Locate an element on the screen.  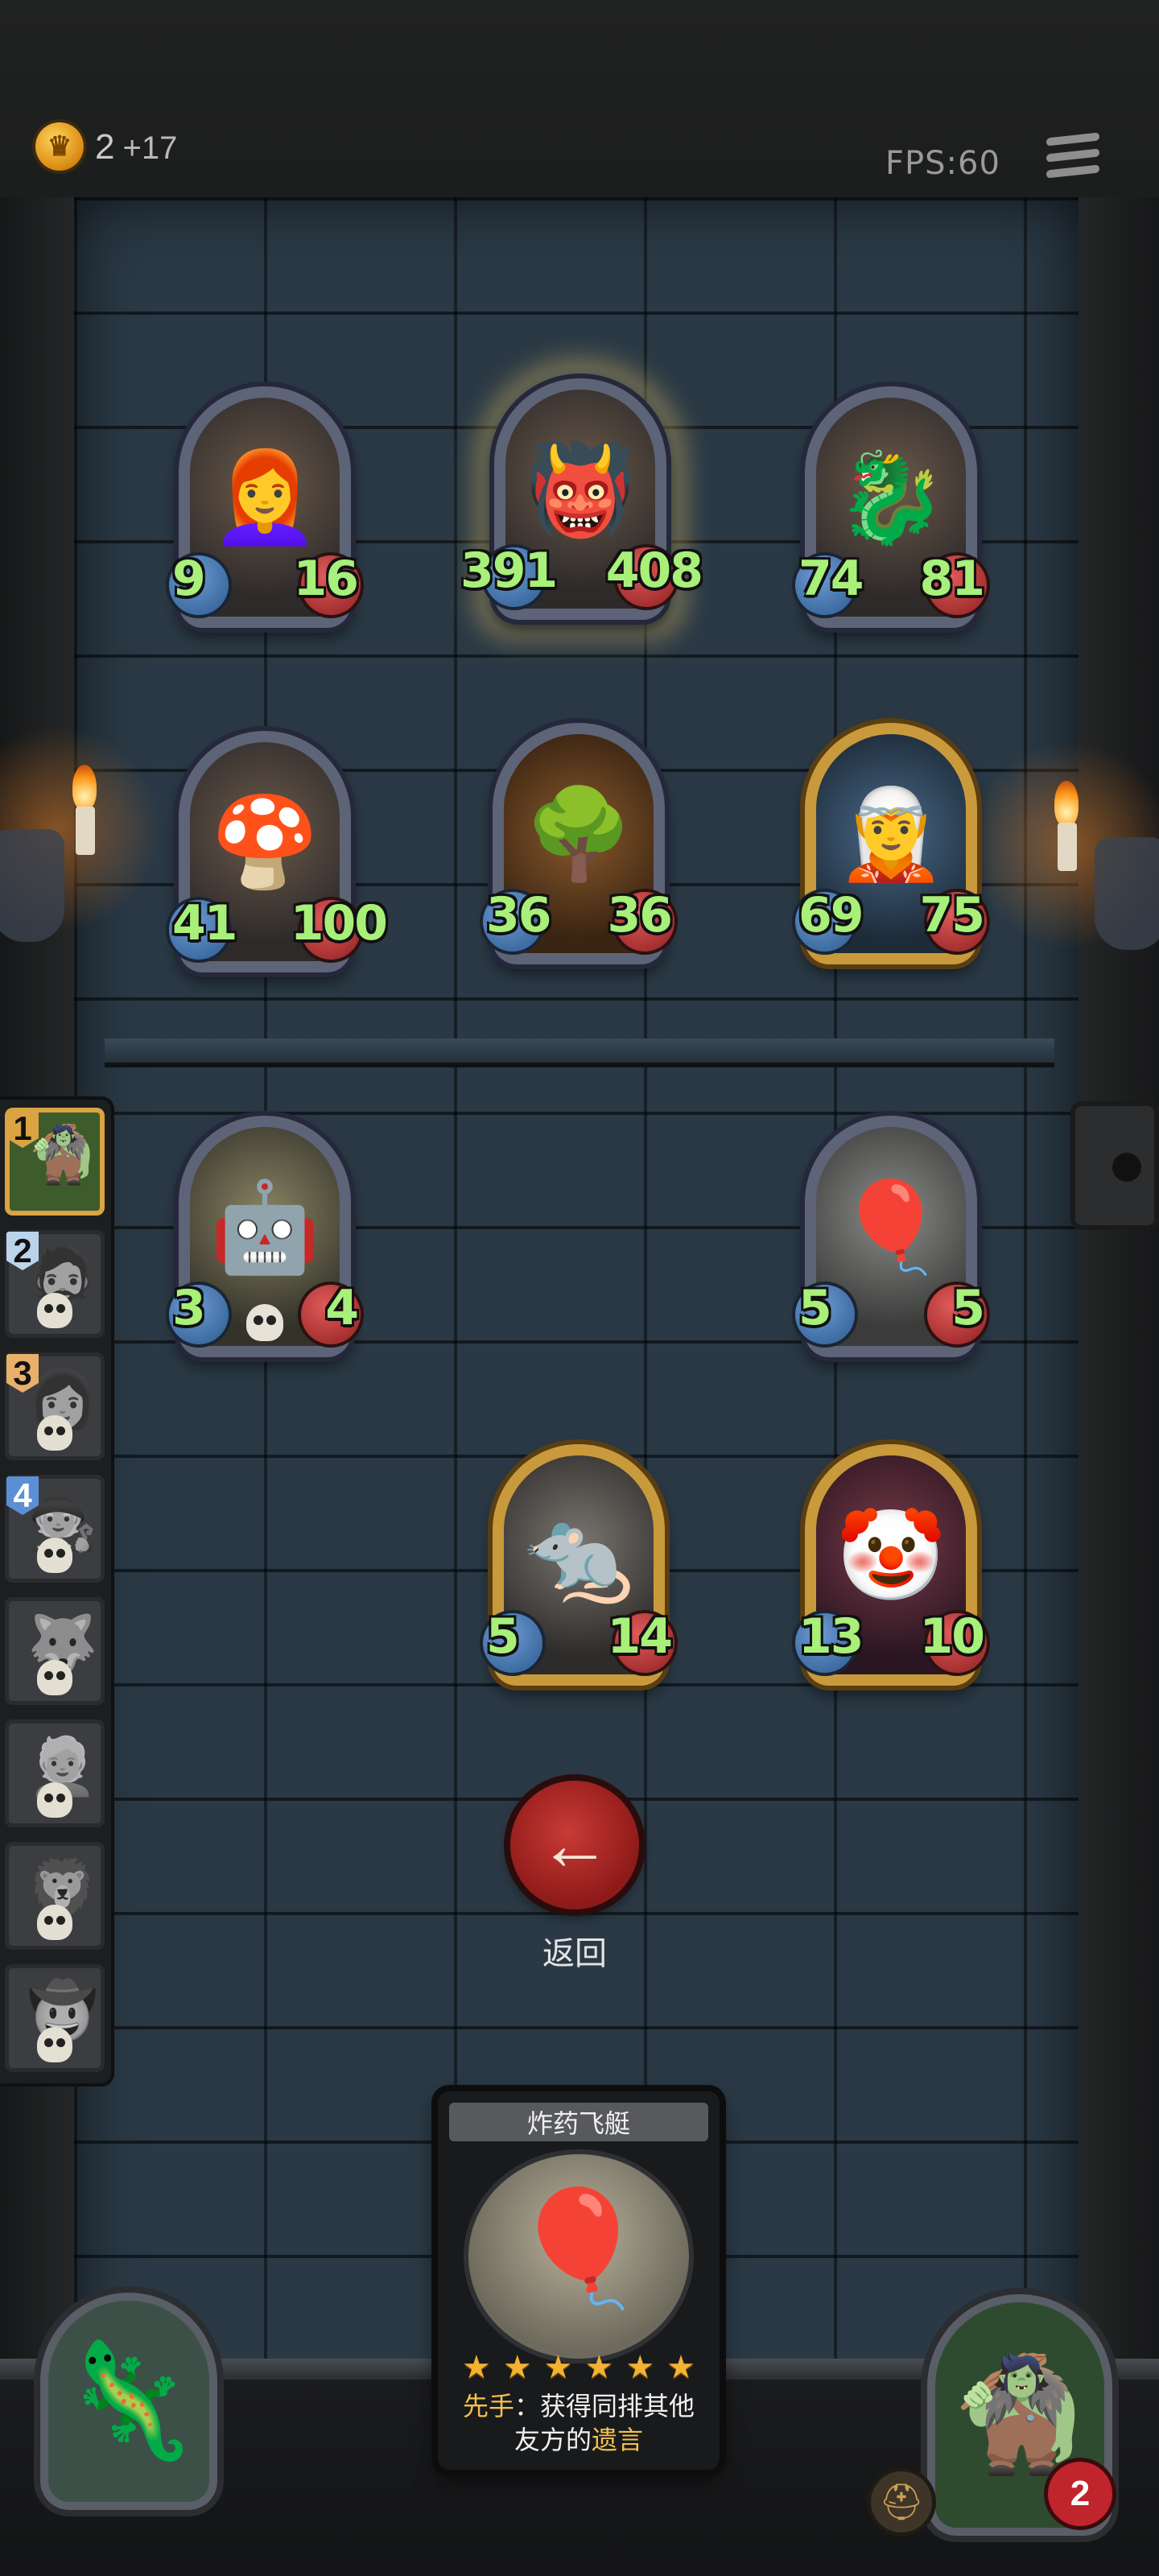
opponent-slot: 👩 3 is located at coordinates (55, 1406).